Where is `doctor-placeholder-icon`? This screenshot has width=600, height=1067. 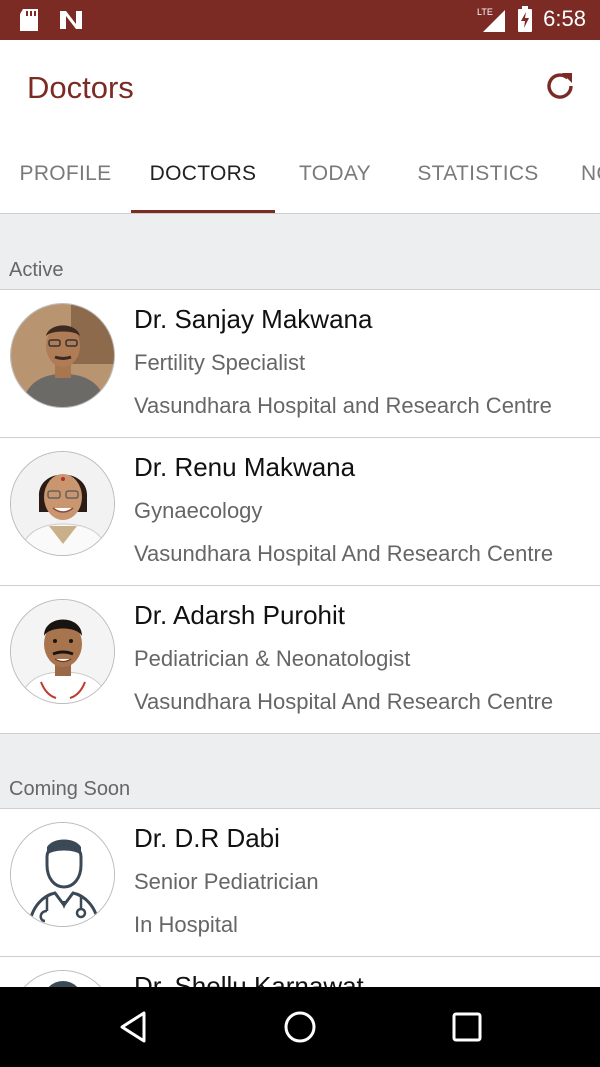 doctor-placeholder-icon is located at coordinates (62, 874).